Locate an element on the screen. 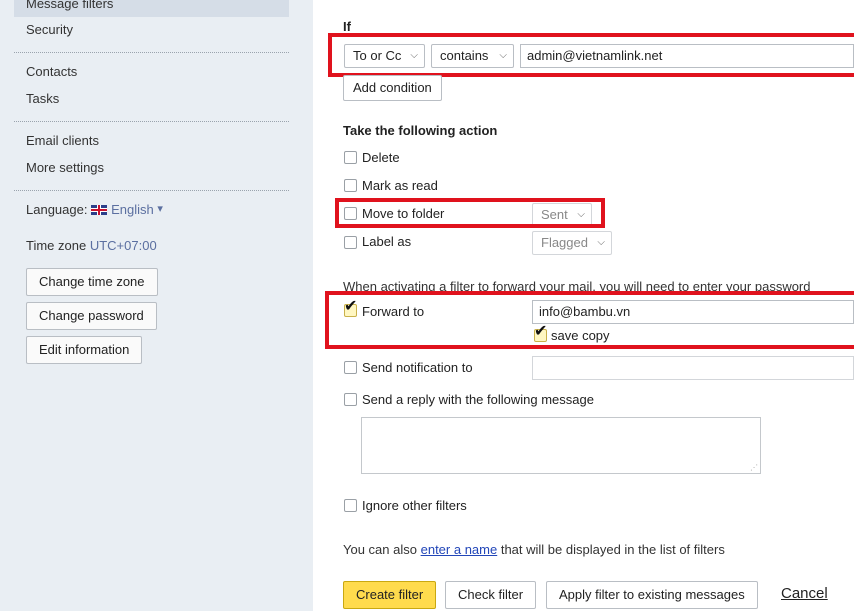 The width and height of the screenshot is (854, 611). timezone-label: Time zone is located at coordinates (56, 245).